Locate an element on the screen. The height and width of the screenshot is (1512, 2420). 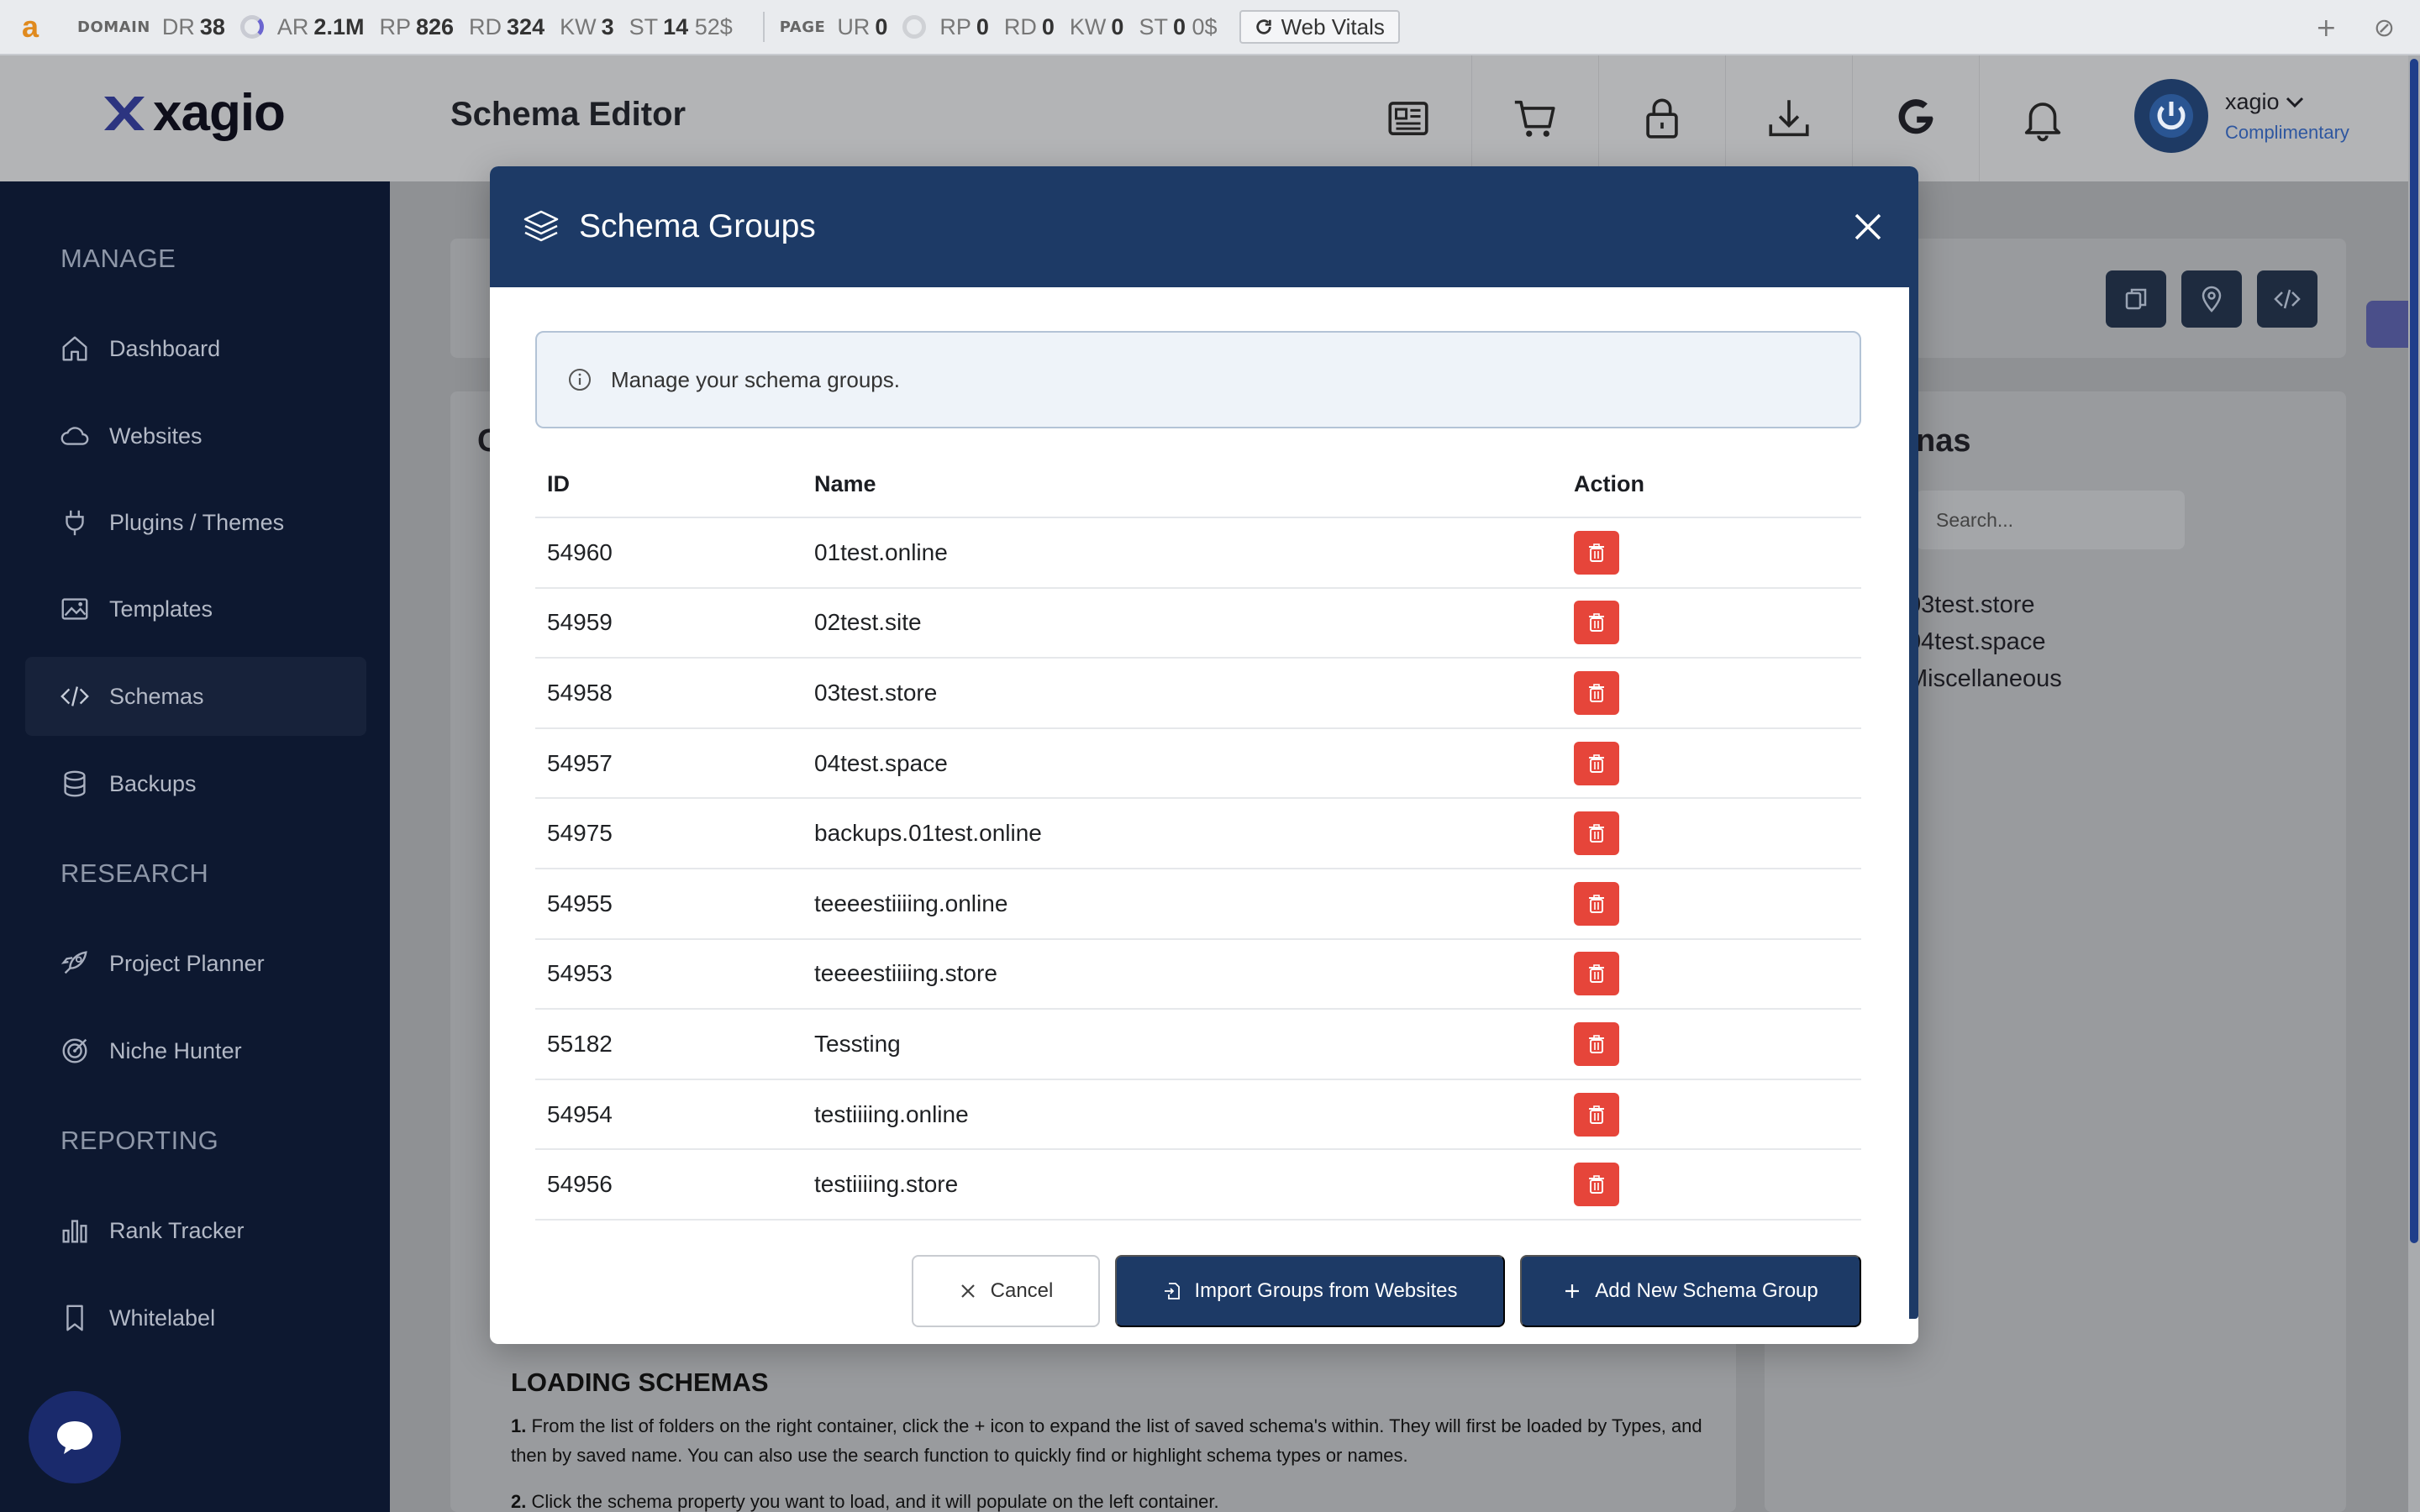
row-name: teeeestiiiing.online is located at coordinates (1194, 904).